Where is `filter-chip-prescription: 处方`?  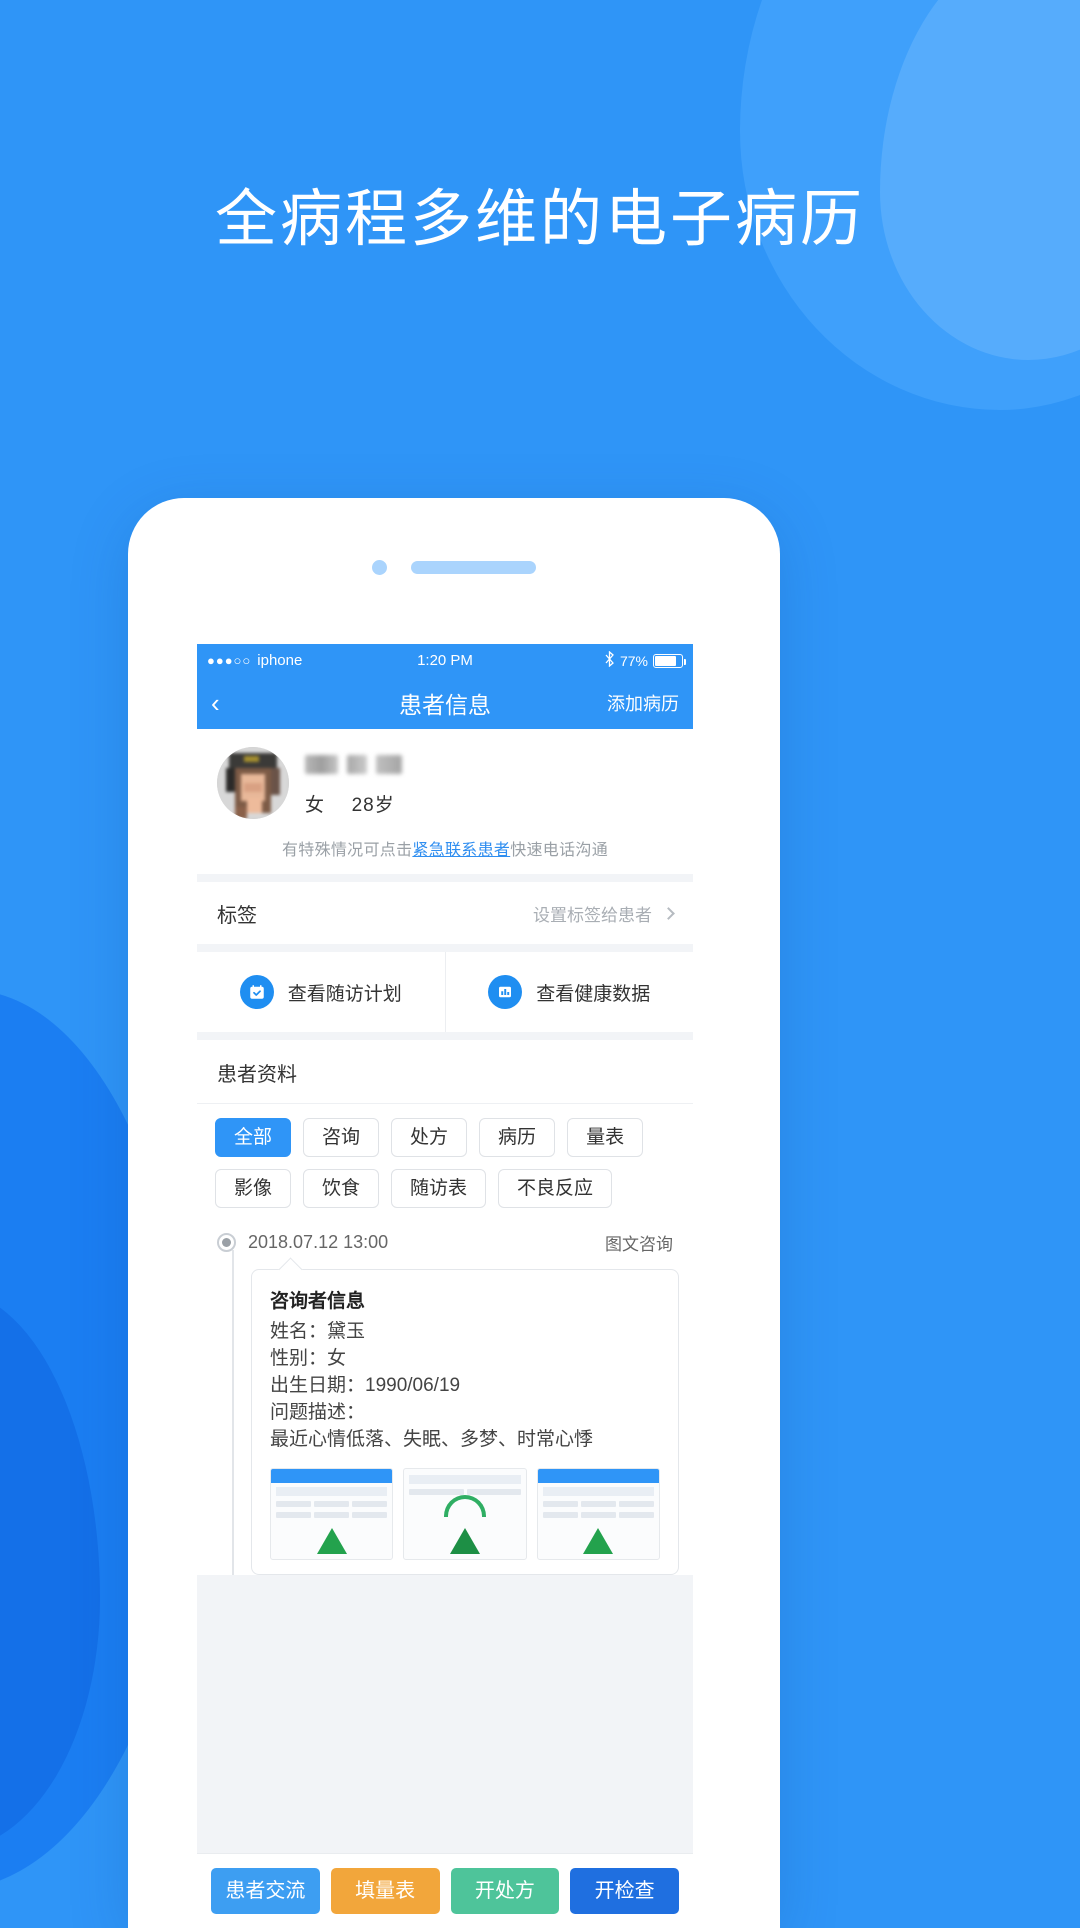
filter-chip-prescription: 处方 is located at coordinates (429, 1137).